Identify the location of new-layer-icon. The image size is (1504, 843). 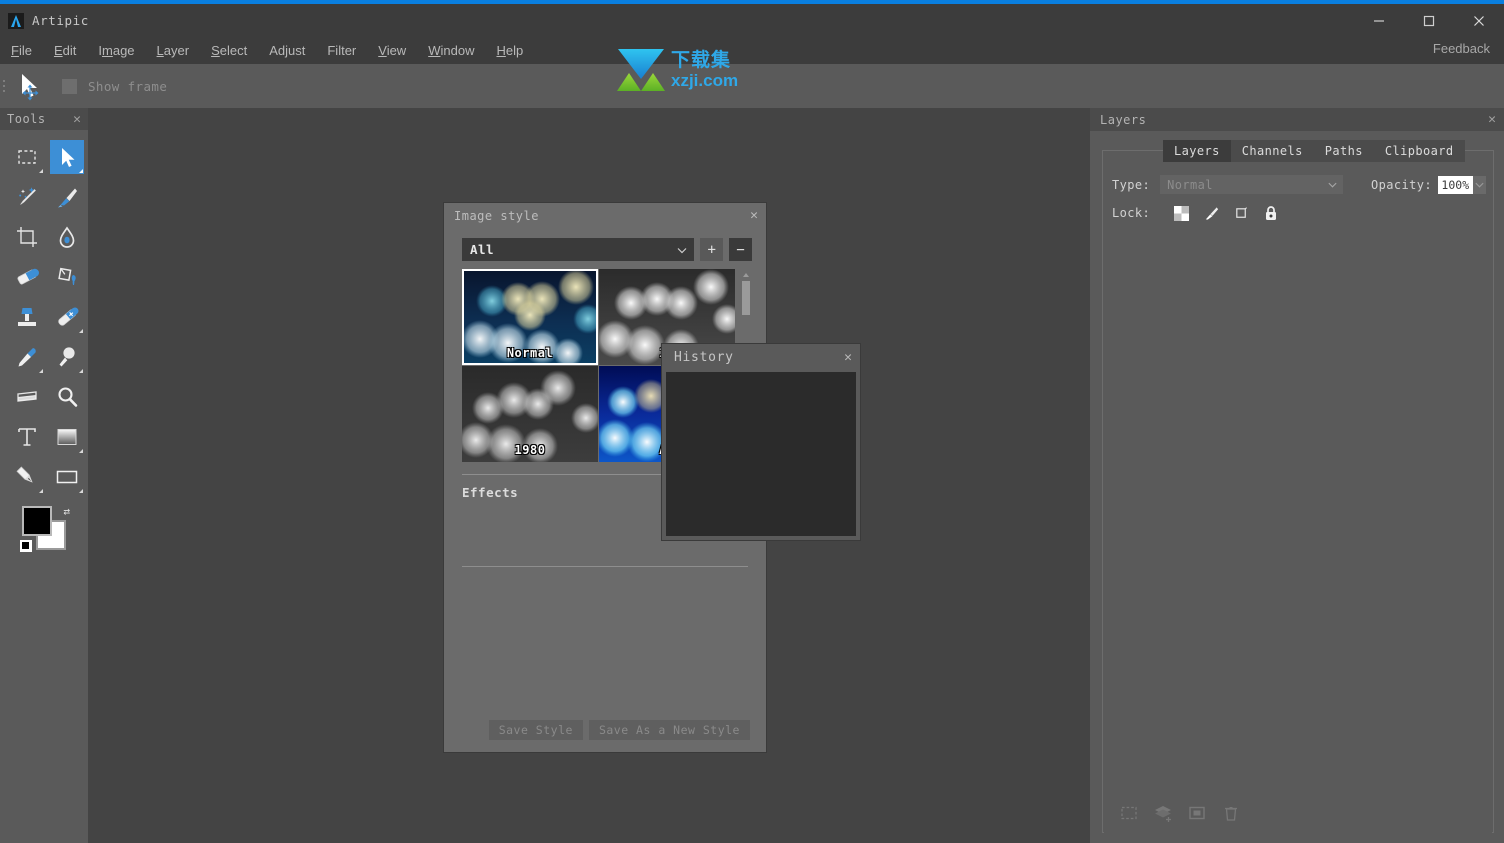
(1163, 813).